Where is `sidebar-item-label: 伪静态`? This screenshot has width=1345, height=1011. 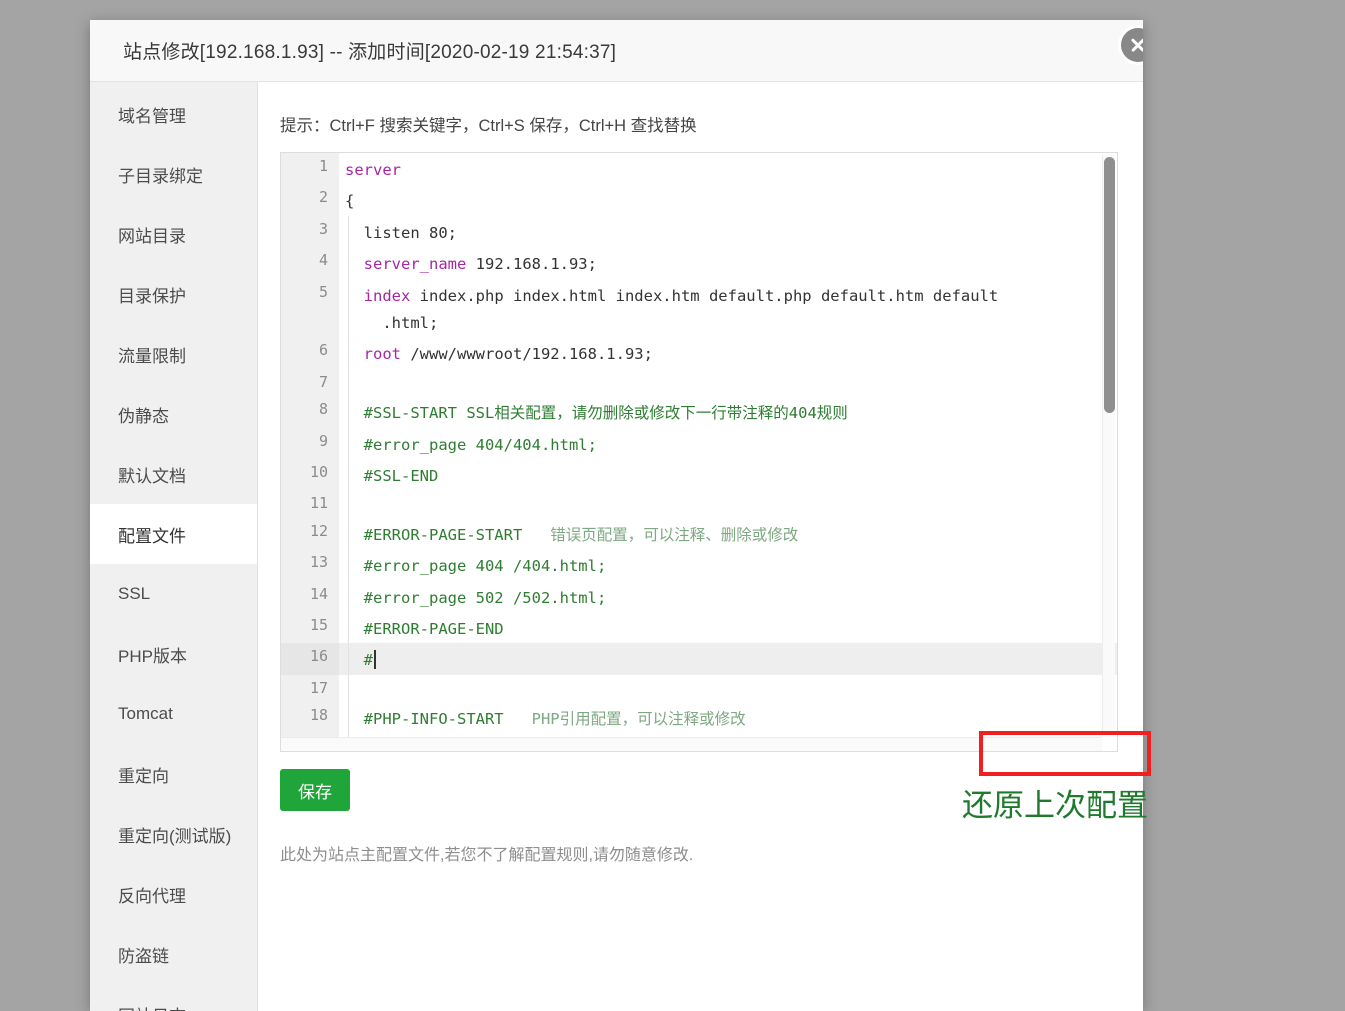
sidebar-item-label: 伪静态 is located at coordinates (143, 416).